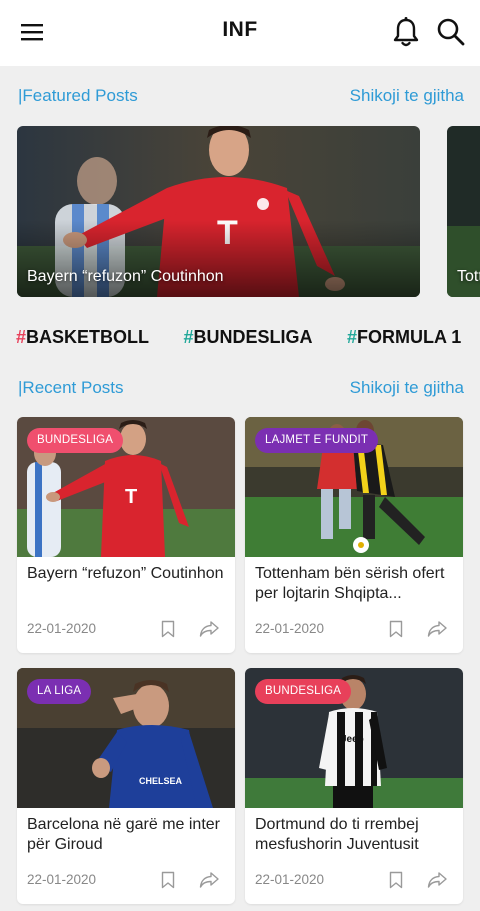 This screenshot has width=480, height=911. What do you see at coordinates (317, 440) in the screenshot?
I see `category-badge: LAJMET E FUNDIT` at bounding box center [317, 440].